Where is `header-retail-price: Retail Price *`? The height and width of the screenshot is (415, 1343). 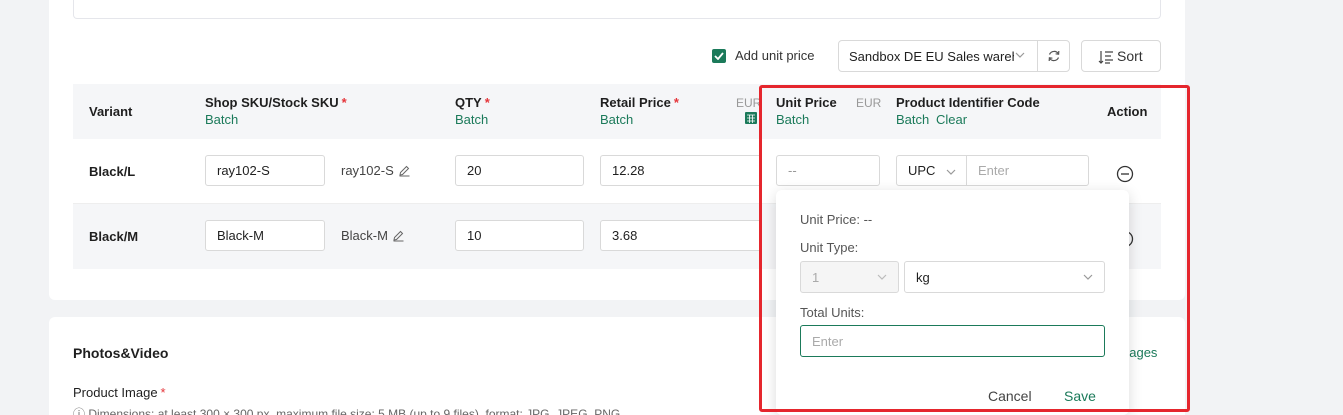
header-retail-price: Retail Price * is located at coordinates (639, 102).